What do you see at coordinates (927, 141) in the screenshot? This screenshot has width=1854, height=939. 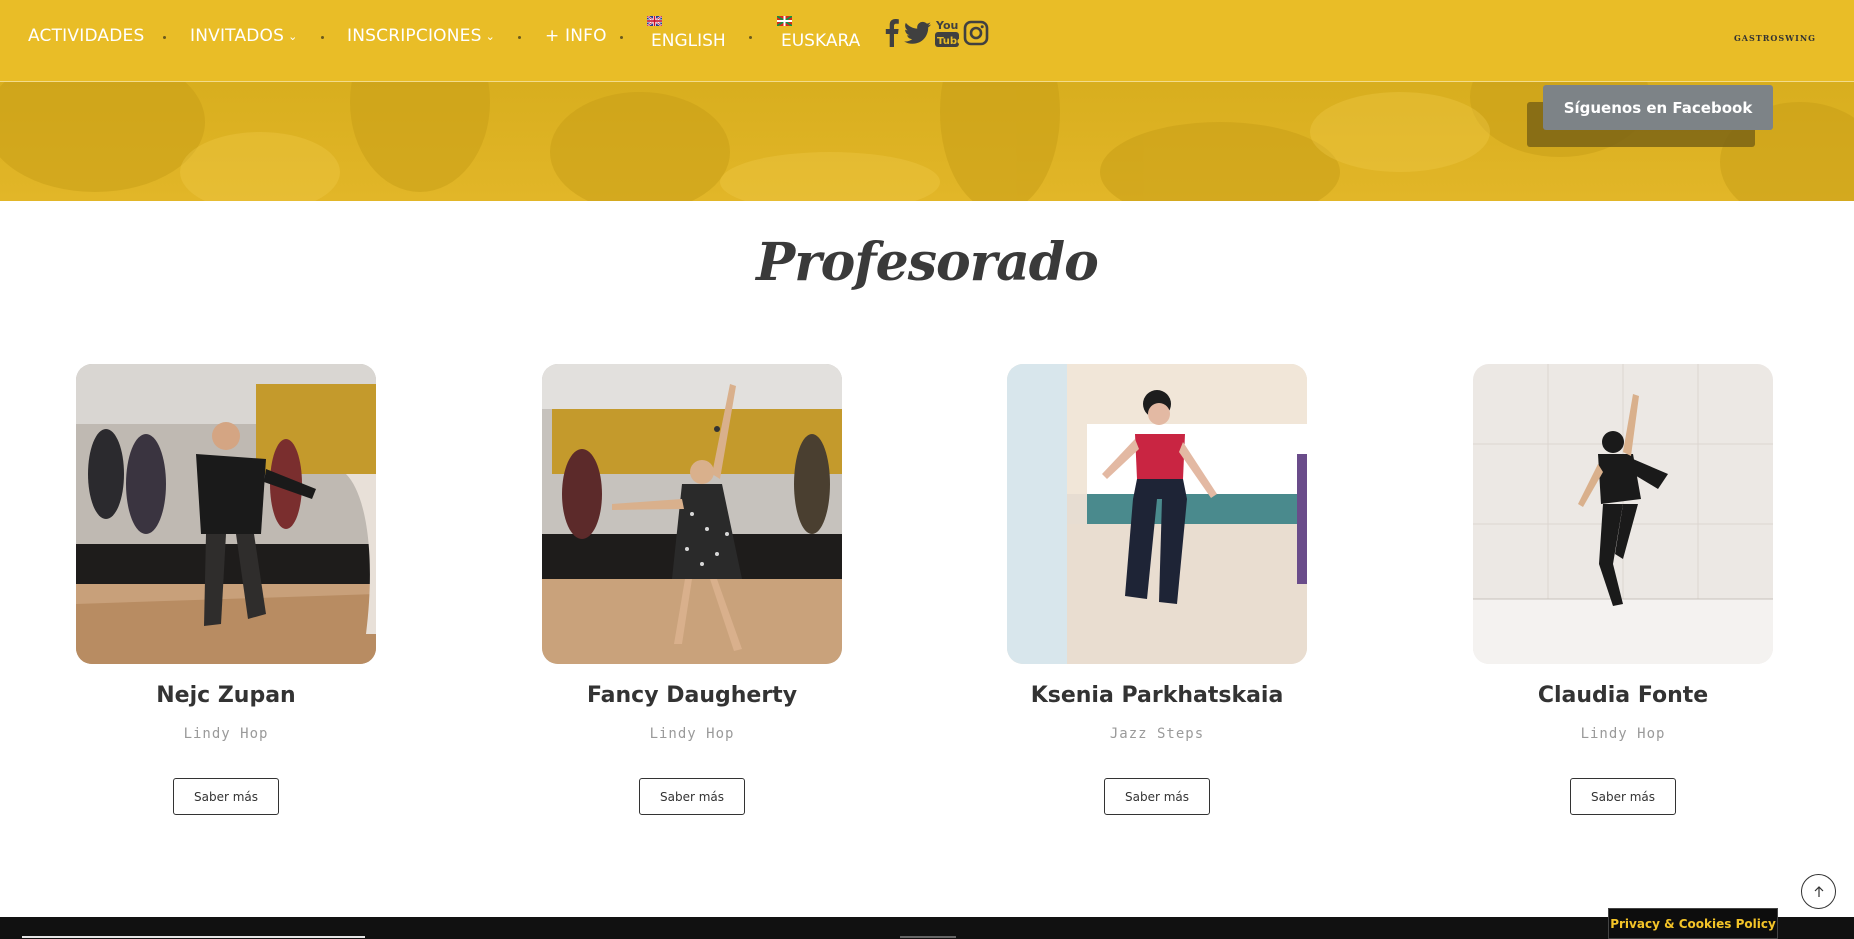 I see `hero-banner: Síguenos en Facebook` at bounding box center [927, 141].